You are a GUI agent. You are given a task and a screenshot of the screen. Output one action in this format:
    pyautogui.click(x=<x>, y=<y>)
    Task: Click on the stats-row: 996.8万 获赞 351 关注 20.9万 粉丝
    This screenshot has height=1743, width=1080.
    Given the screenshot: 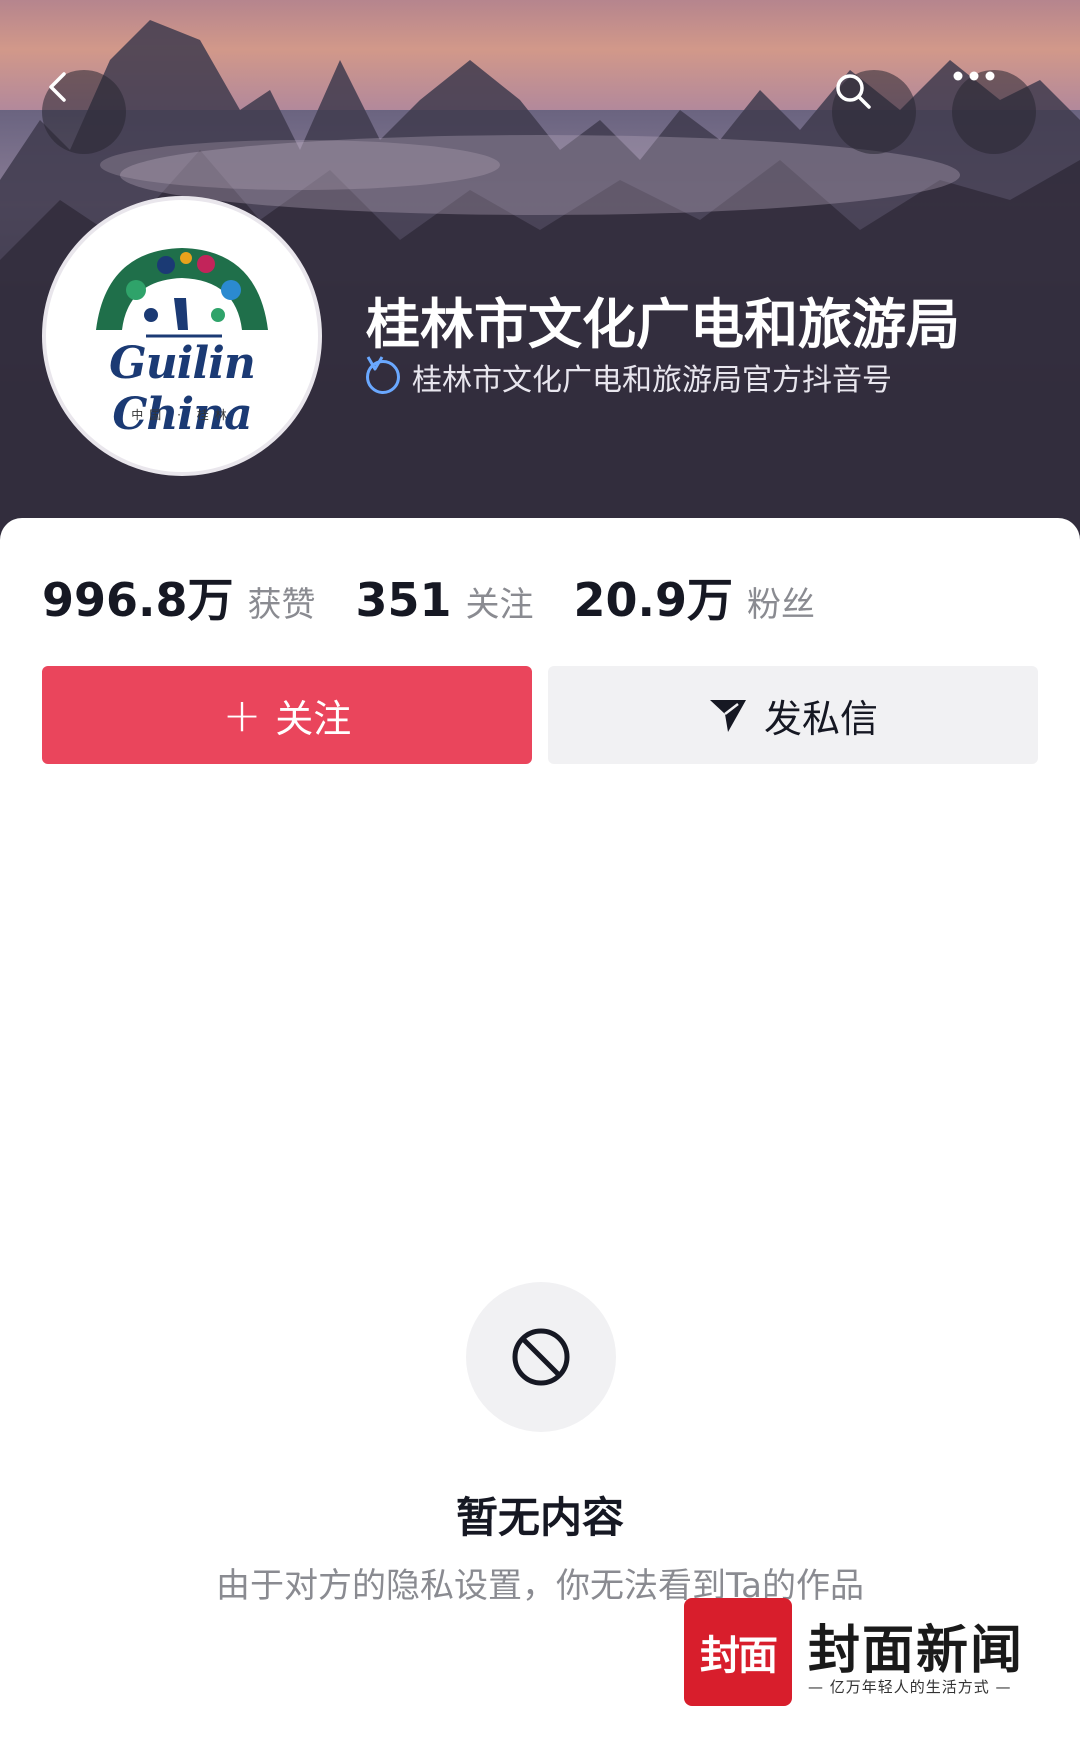 What is the action you would take?
    pyautogui.click(x=448, y=597)
    